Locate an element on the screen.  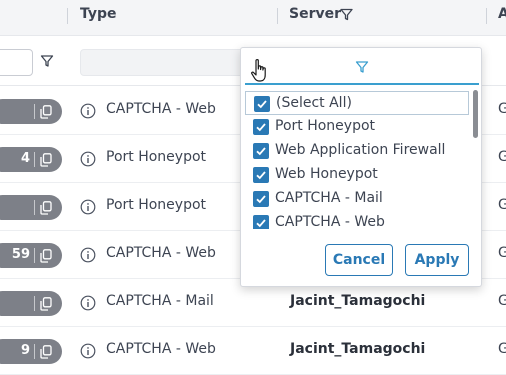
count-value: 9 is located at coordinates (25, 350).